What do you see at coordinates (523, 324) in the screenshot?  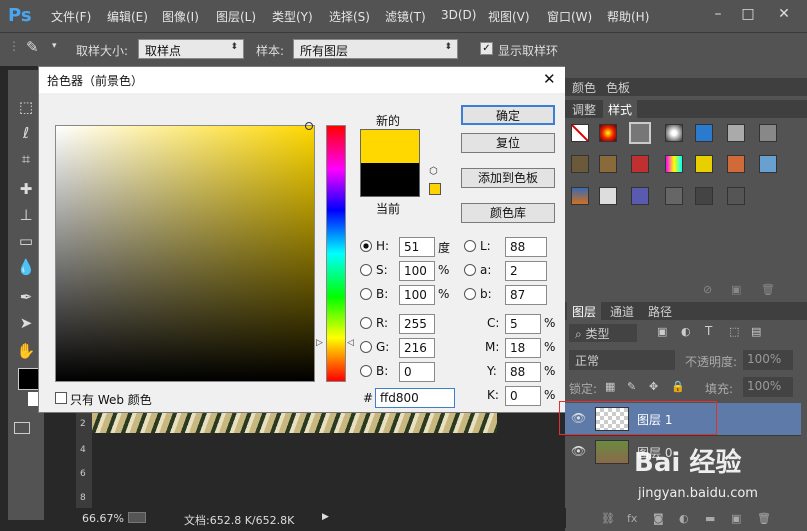 I see `cyan-field: 5` at bounding box center [523, 324].